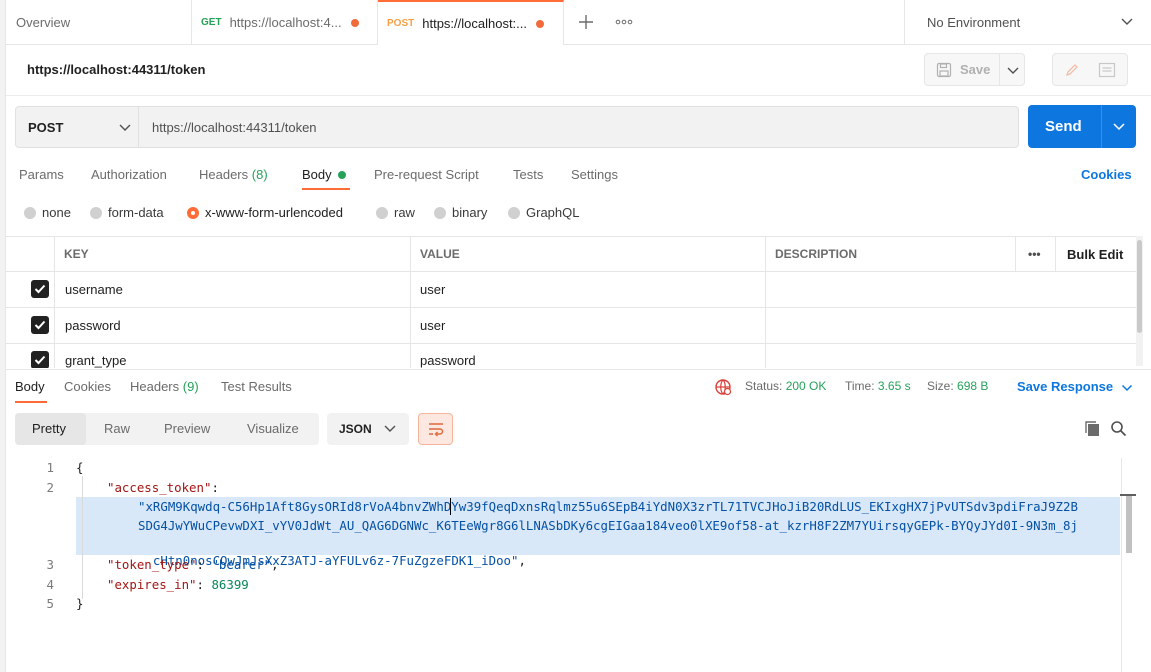 The image size is (1151, 672). What do you see at coordinates (553, 212) in the screenshot?
I see `radio-label: GraphQL` at bounding box center [553, 212].